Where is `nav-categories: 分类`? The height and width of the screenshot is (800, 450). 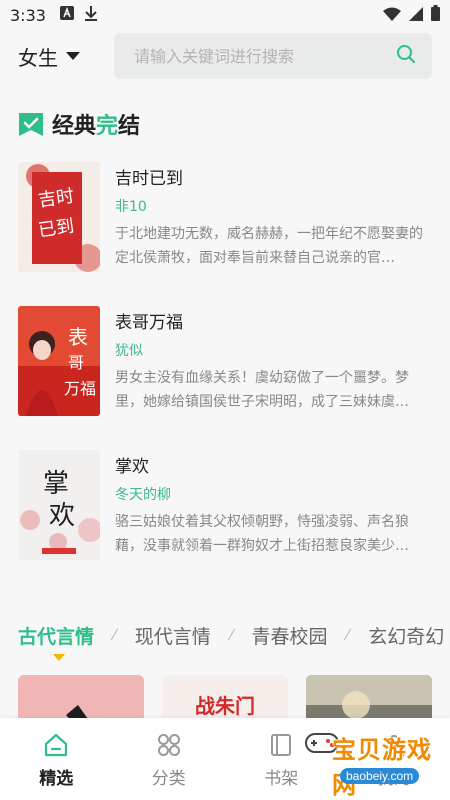
nav-categories: 分类 is located at coordinates (169, 759).